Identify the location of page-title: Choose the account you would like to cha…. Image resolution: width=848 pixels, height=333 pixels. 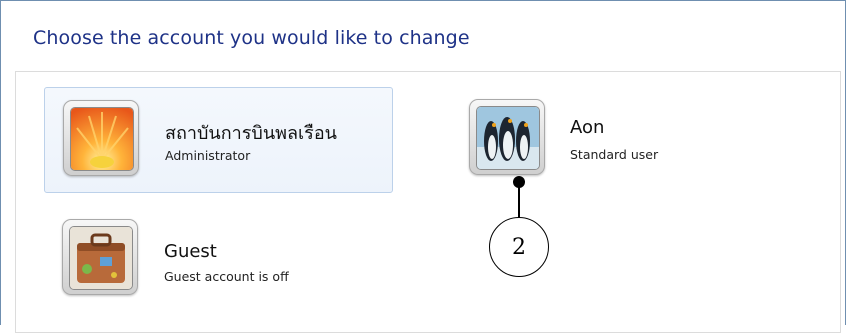
(251, 38).